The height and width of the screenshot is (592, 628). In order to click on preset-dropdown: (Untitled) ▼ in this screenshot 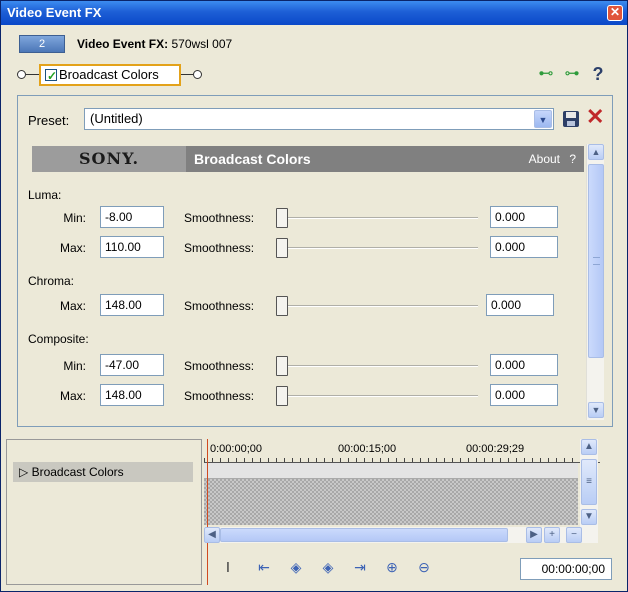, I will do `click(319, 119)`.